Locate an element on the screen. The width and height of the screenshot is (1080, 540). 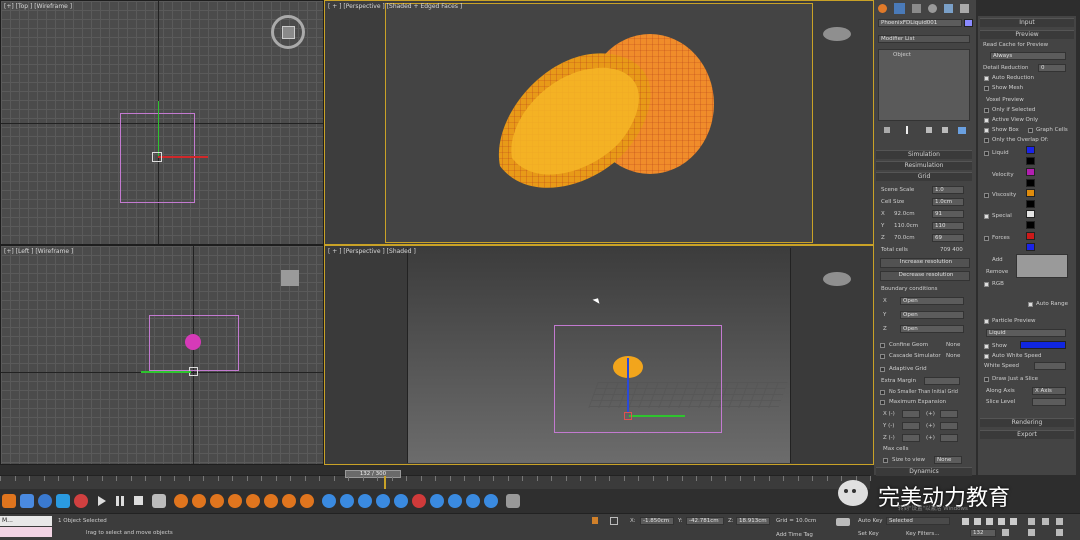
goto-start-icon is located at coordinates (965, 521).